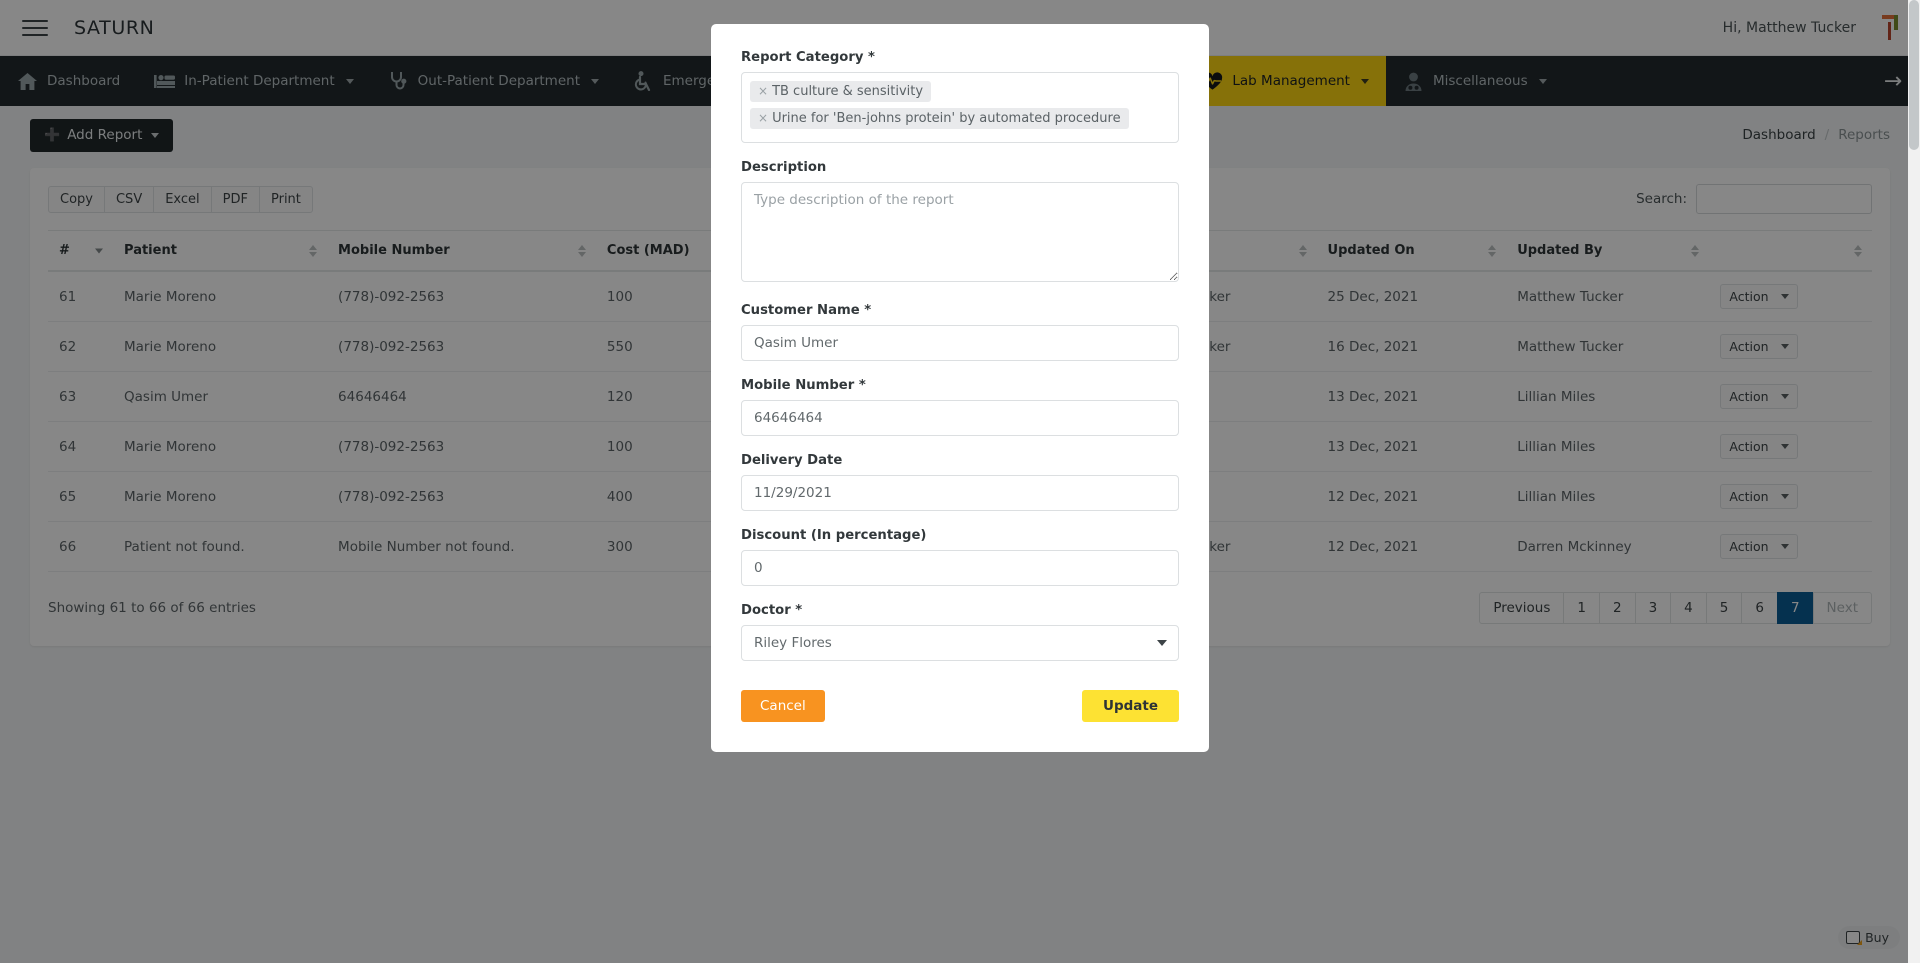 Image resolution: width=1920 pixels, height=963 pixels. Describe the element at coordinates (784, 167) in the screenshot. I see `description-label: Description` at that location.